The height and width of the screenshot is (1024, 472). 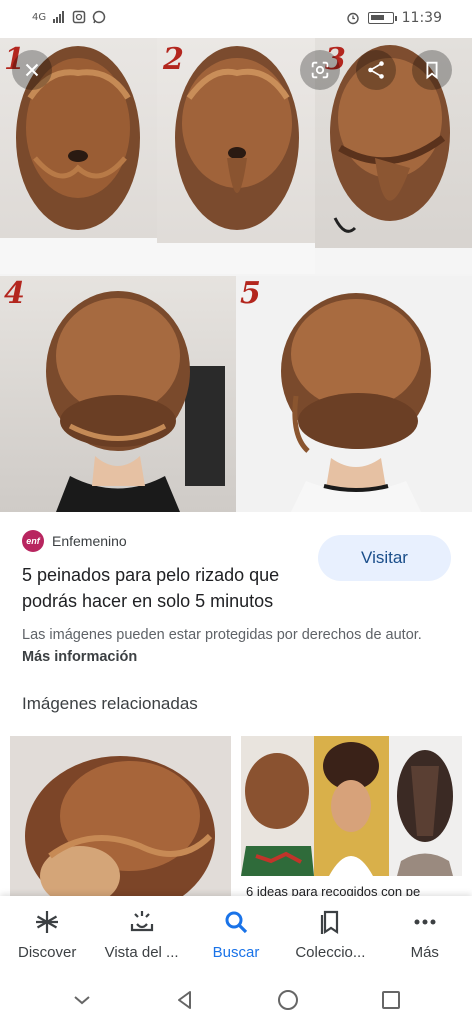 I want to click on nav-more-label: Más, so click(x=424, y=952).